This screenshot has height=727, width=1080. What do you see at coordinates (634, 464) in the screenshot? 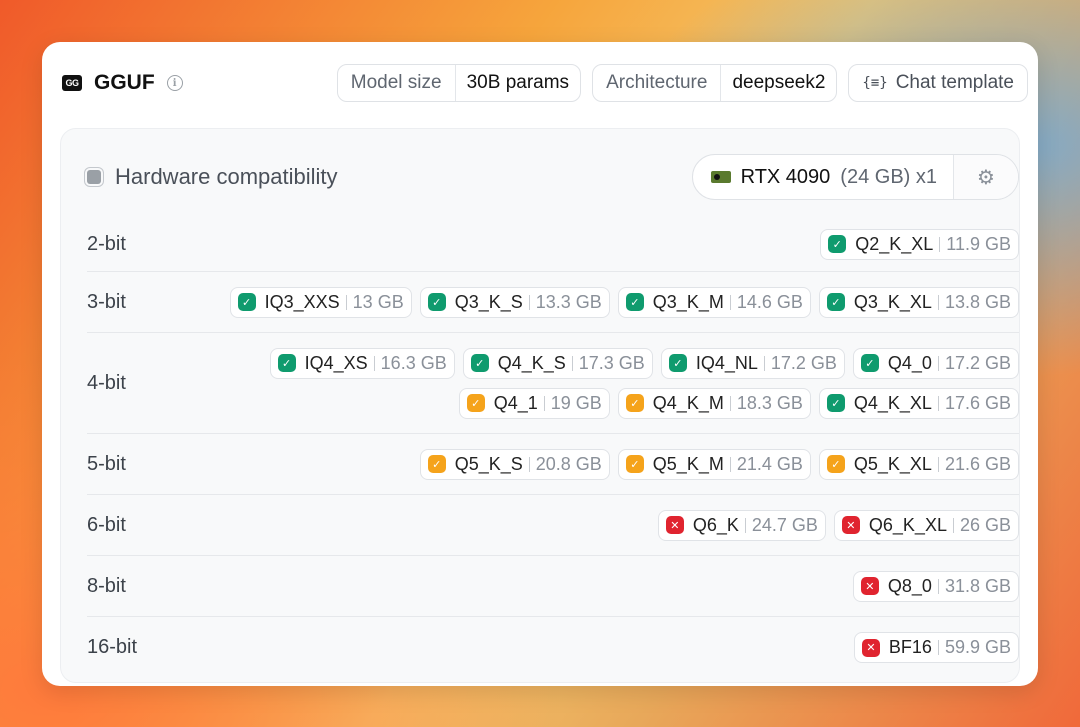
I see `check-badge-warning-icon: ✓` at bounding box center [634, 464].